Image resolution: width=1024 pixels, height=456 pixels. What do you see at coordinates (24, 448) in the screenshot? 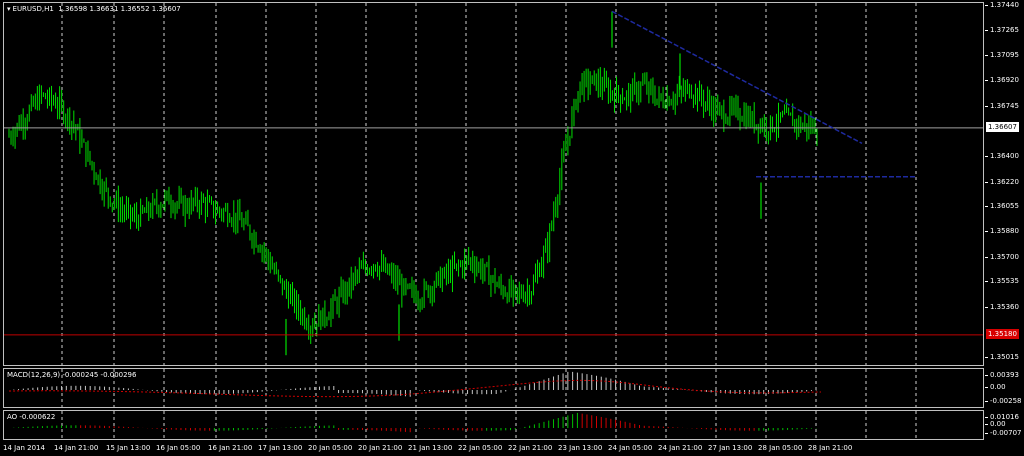
I see `time-label: 14 Jan 2014` at bounding box center [24, 448].